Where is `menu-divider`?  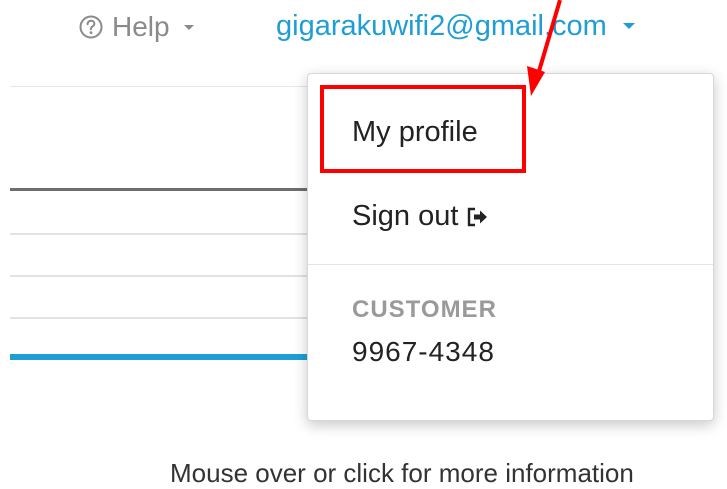 menu-divider is located at coordinates (510, 264).